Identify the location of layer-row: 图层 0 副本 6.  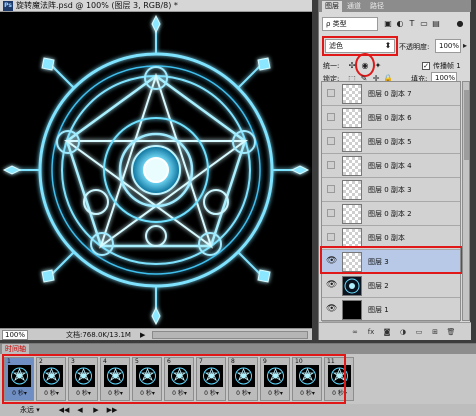
(391, 118).